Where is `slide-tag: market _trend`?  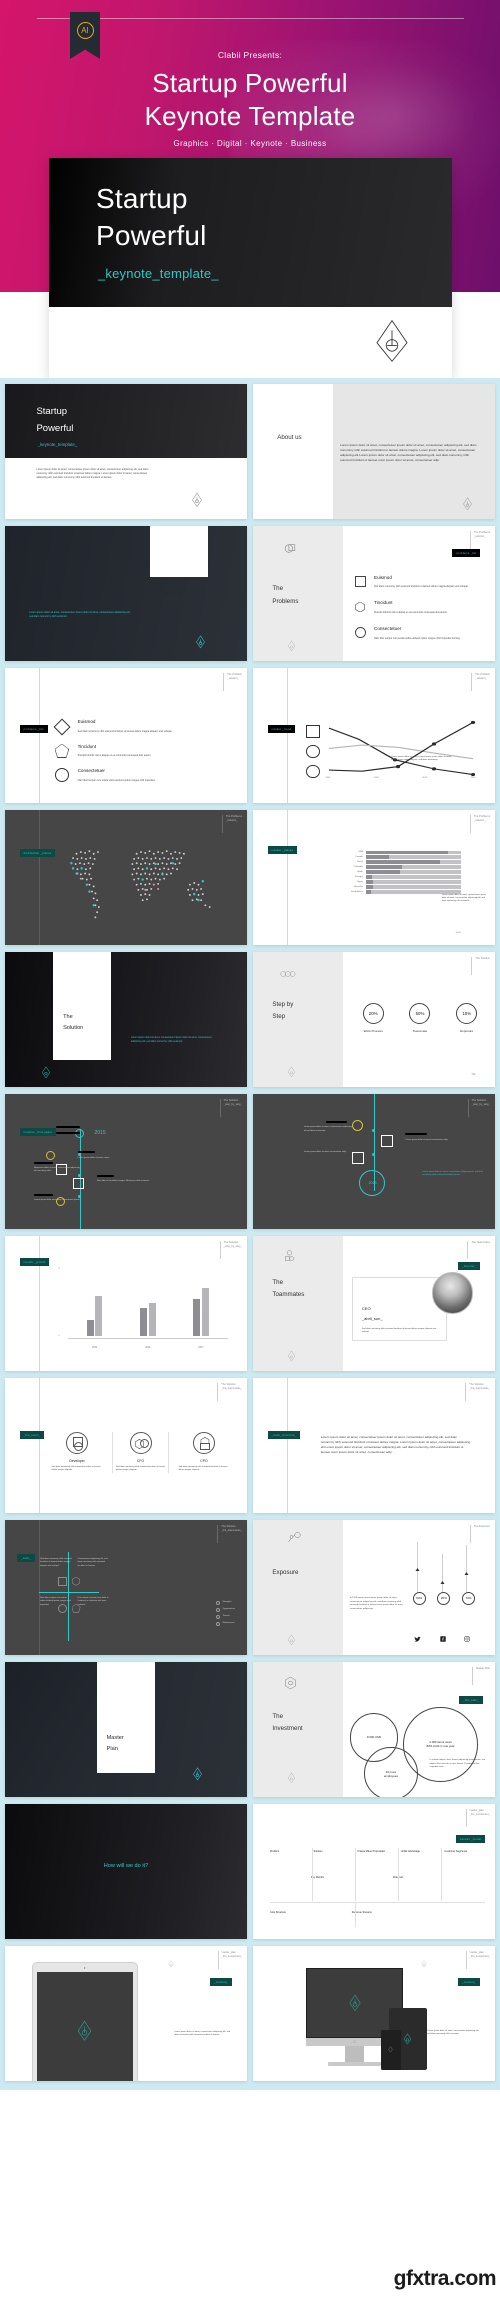 slide-tag: market _trend is located at coordinates (281, 728).